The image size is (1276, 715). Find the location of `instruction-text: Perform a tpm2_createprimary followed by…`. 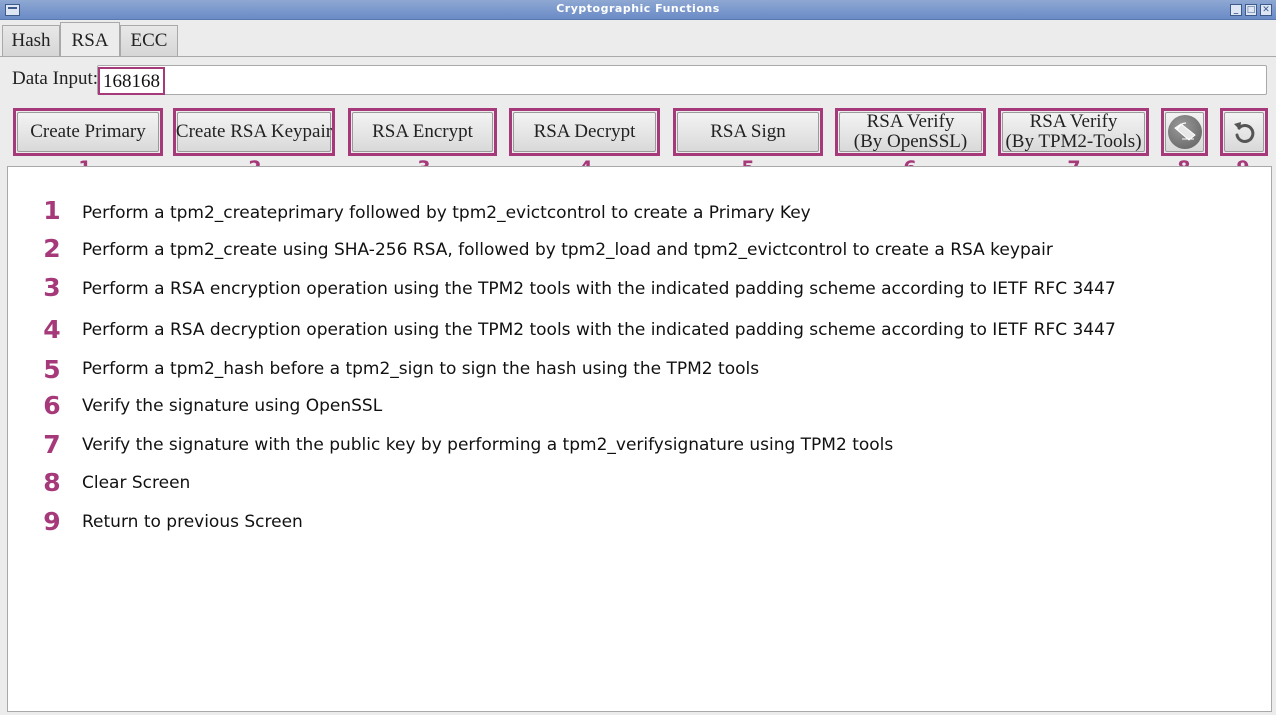

instruction-text: Perform a tpm2_createprimary followed by… is located at coordinates (446, 213).